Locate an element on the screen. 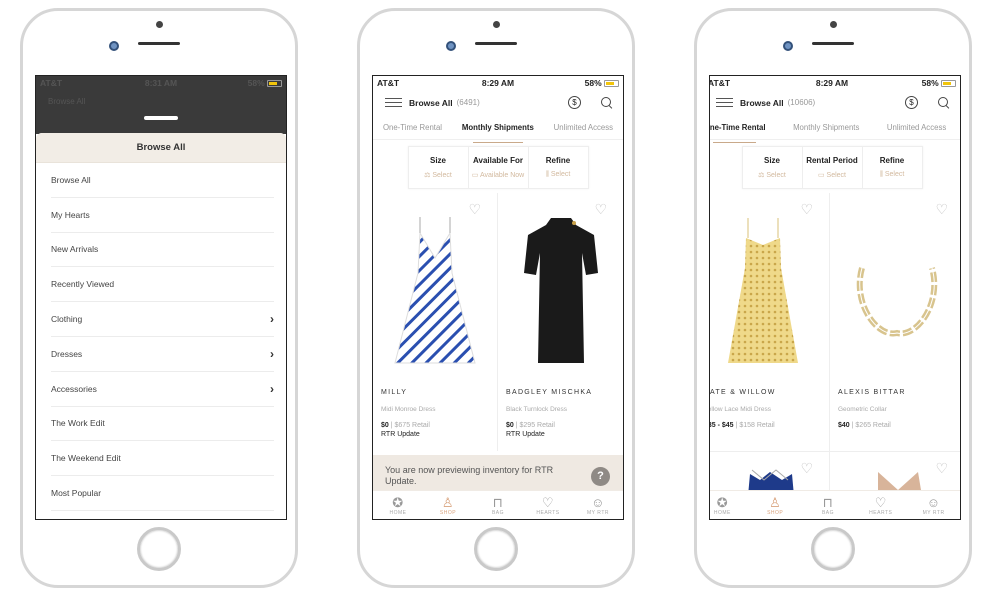  menu-item-accessories: Accessories › is located at coordinates (162, 389).